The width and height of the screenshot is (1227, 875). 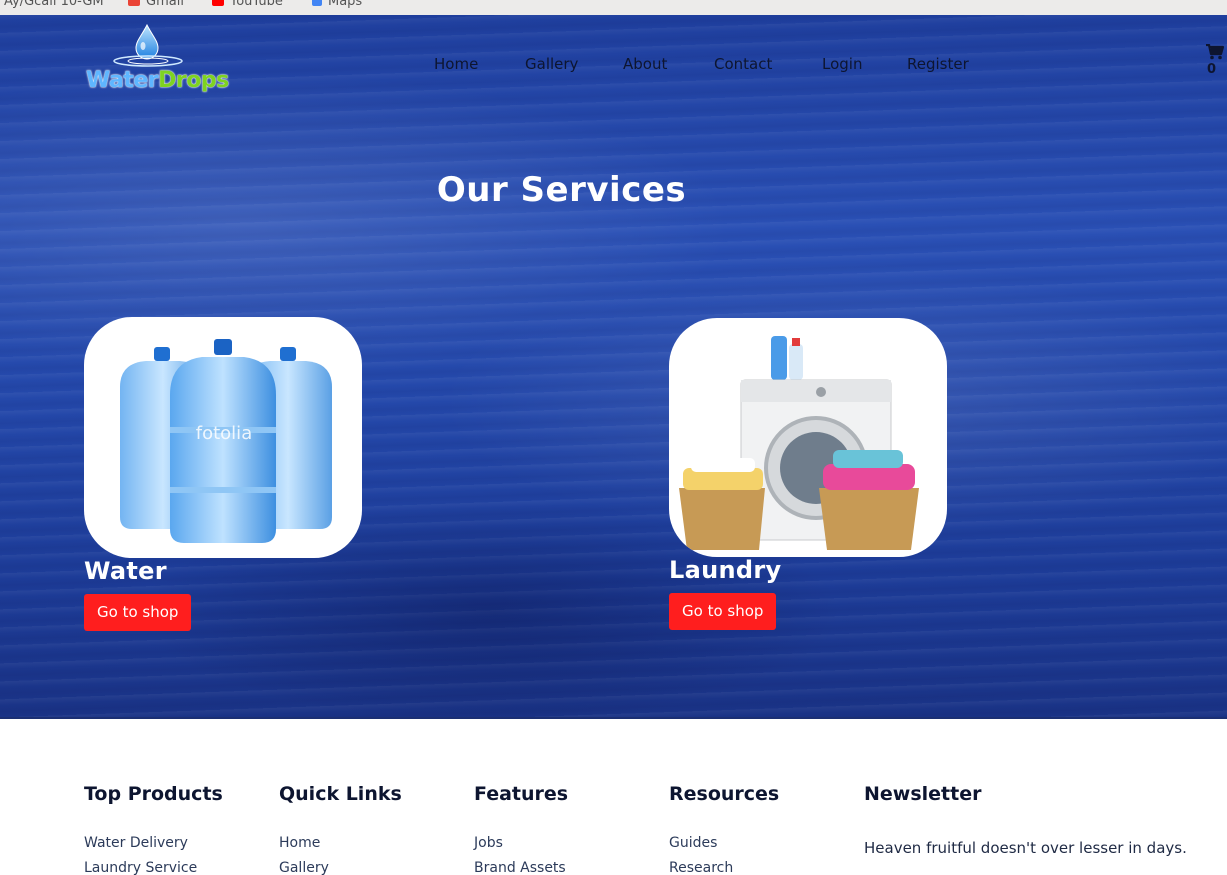 I want to click on laundry-card-image, so click(x=808, y=437).